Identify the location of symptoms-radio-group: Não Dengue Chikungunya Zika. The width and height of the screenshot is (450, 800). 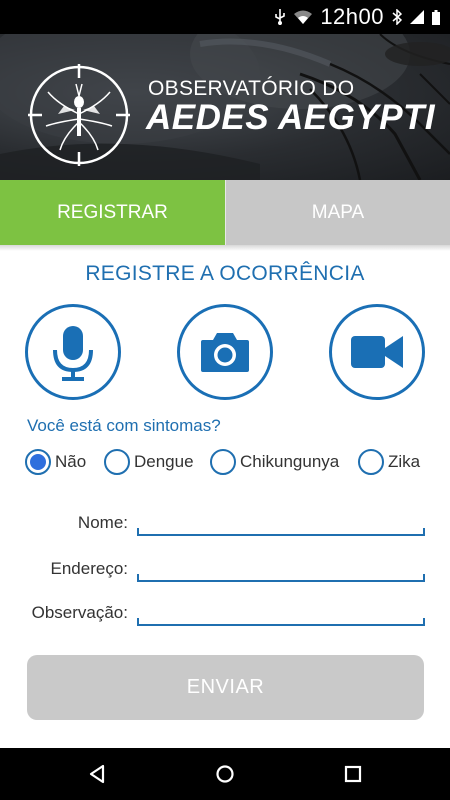
(225, 464).